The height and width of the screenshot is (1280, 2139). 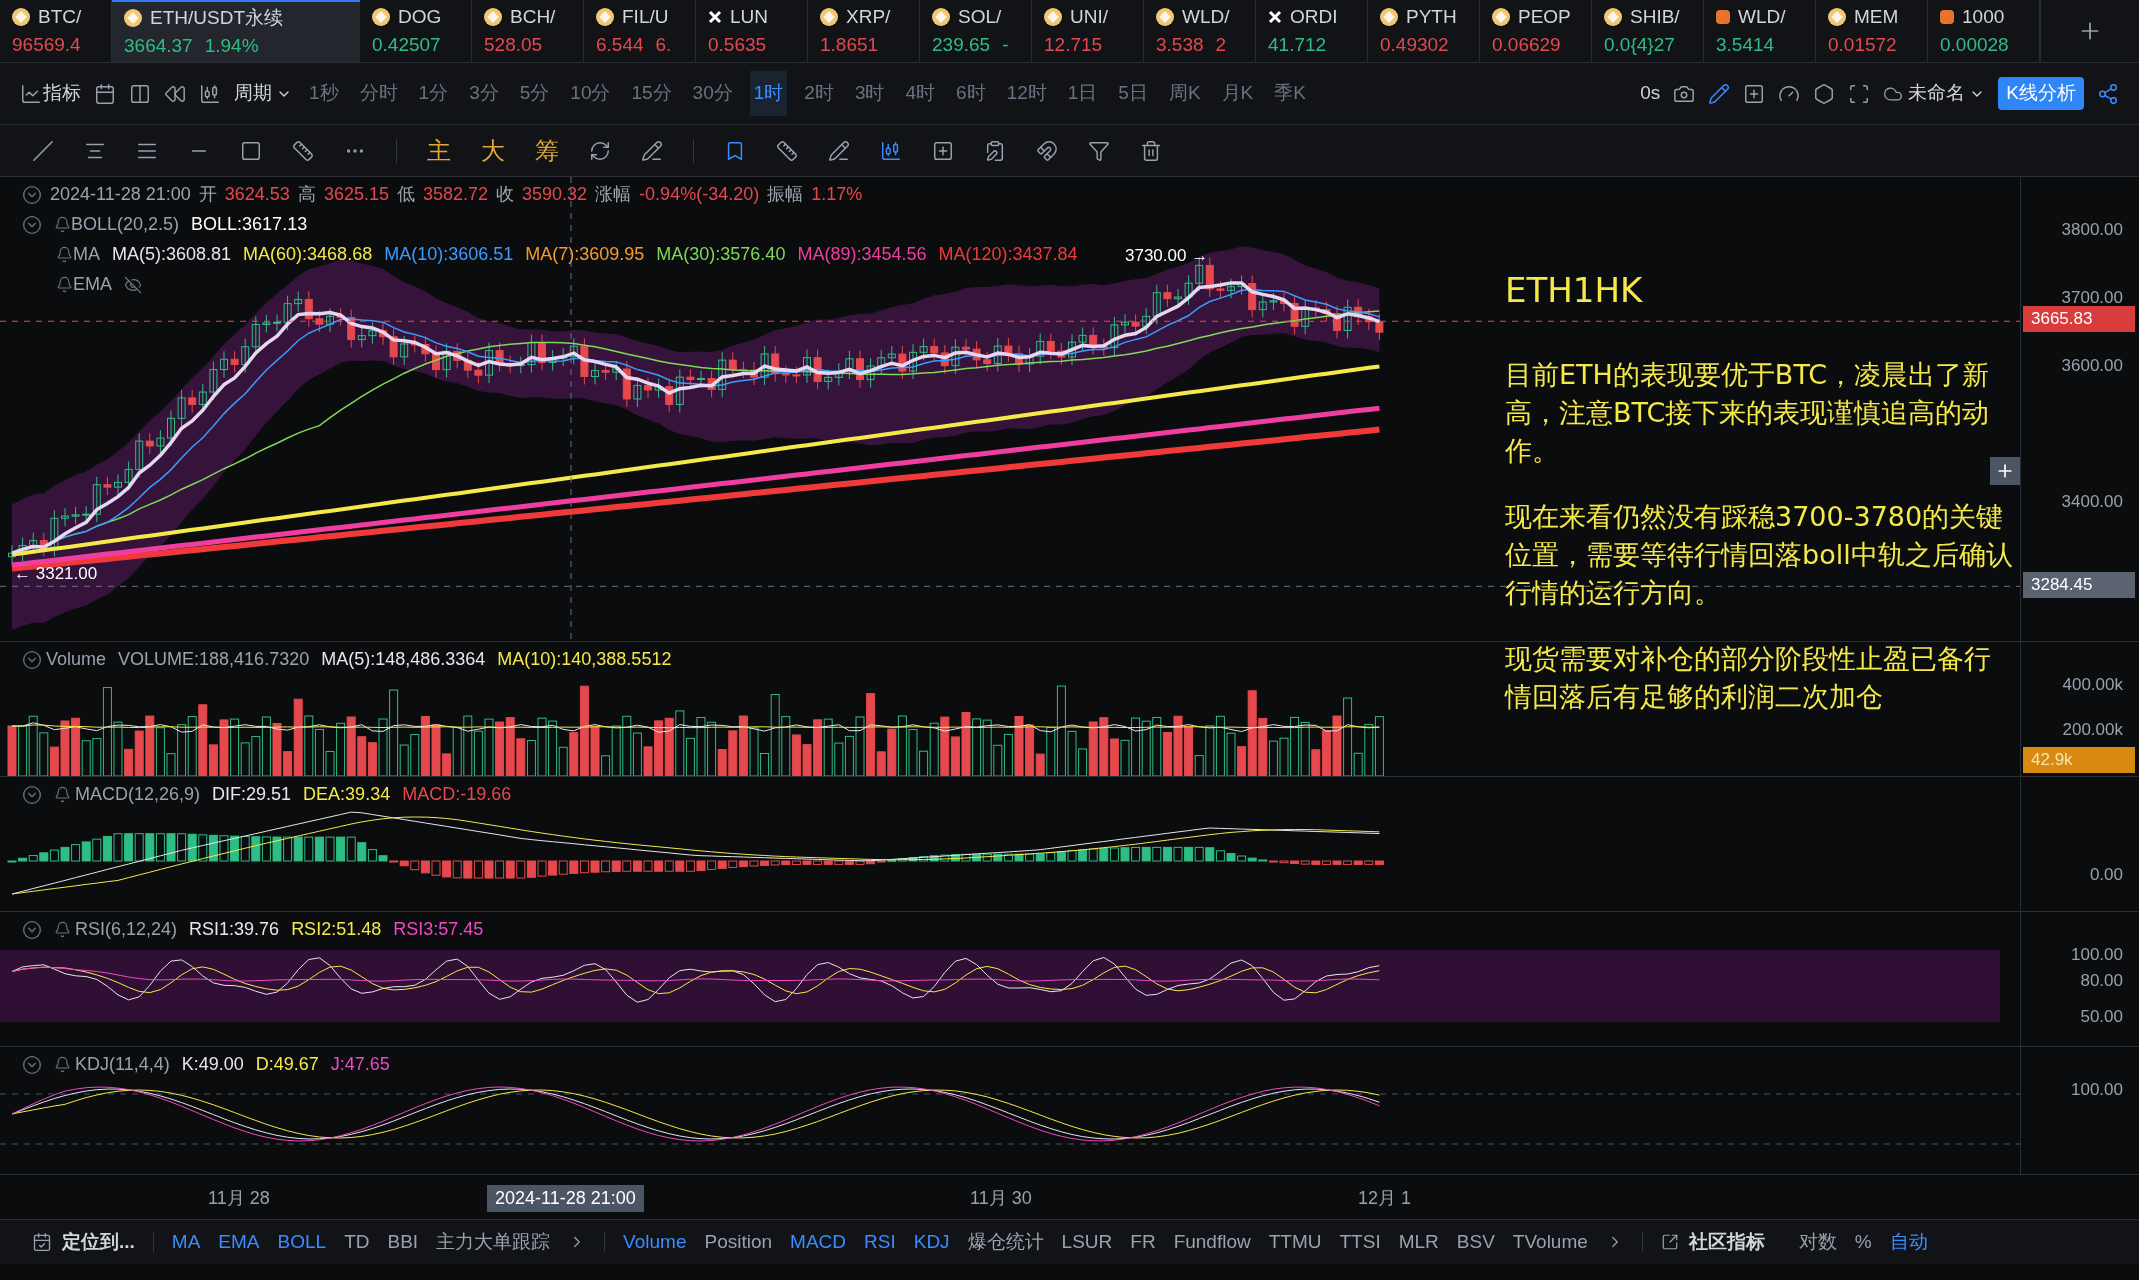 I want to click on annotation-text: 目前ETH的表现要优于BTC，凌晨出了新高，注意BTC接下来的表现谨慎追高的动作。, so click(x=1748, y=413).